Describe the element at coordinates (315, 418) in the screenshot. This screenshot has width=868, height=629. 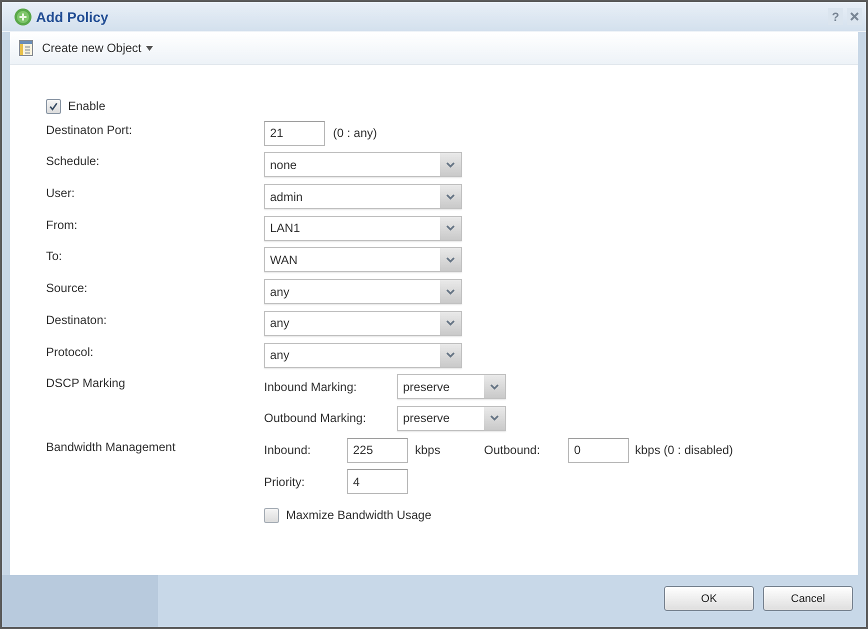
I see `field-label: Outbound Marking:` at that location.